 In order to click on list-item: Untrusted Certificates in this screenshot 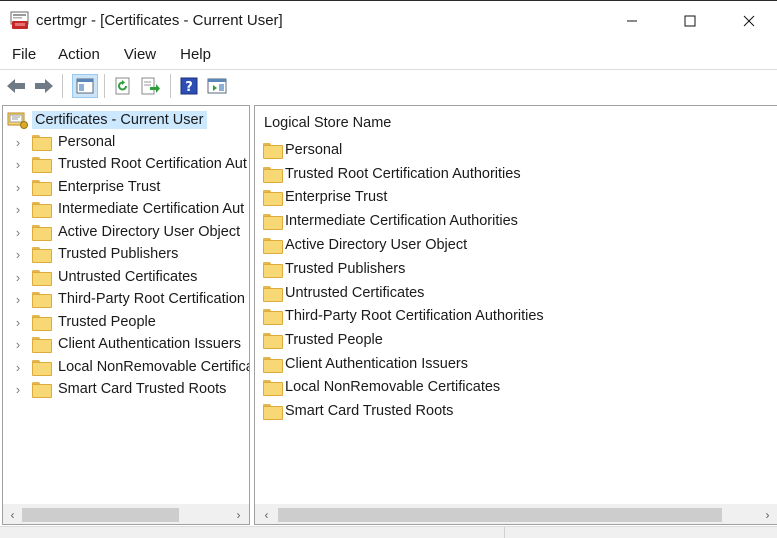, I will do `click(343, 293)`.